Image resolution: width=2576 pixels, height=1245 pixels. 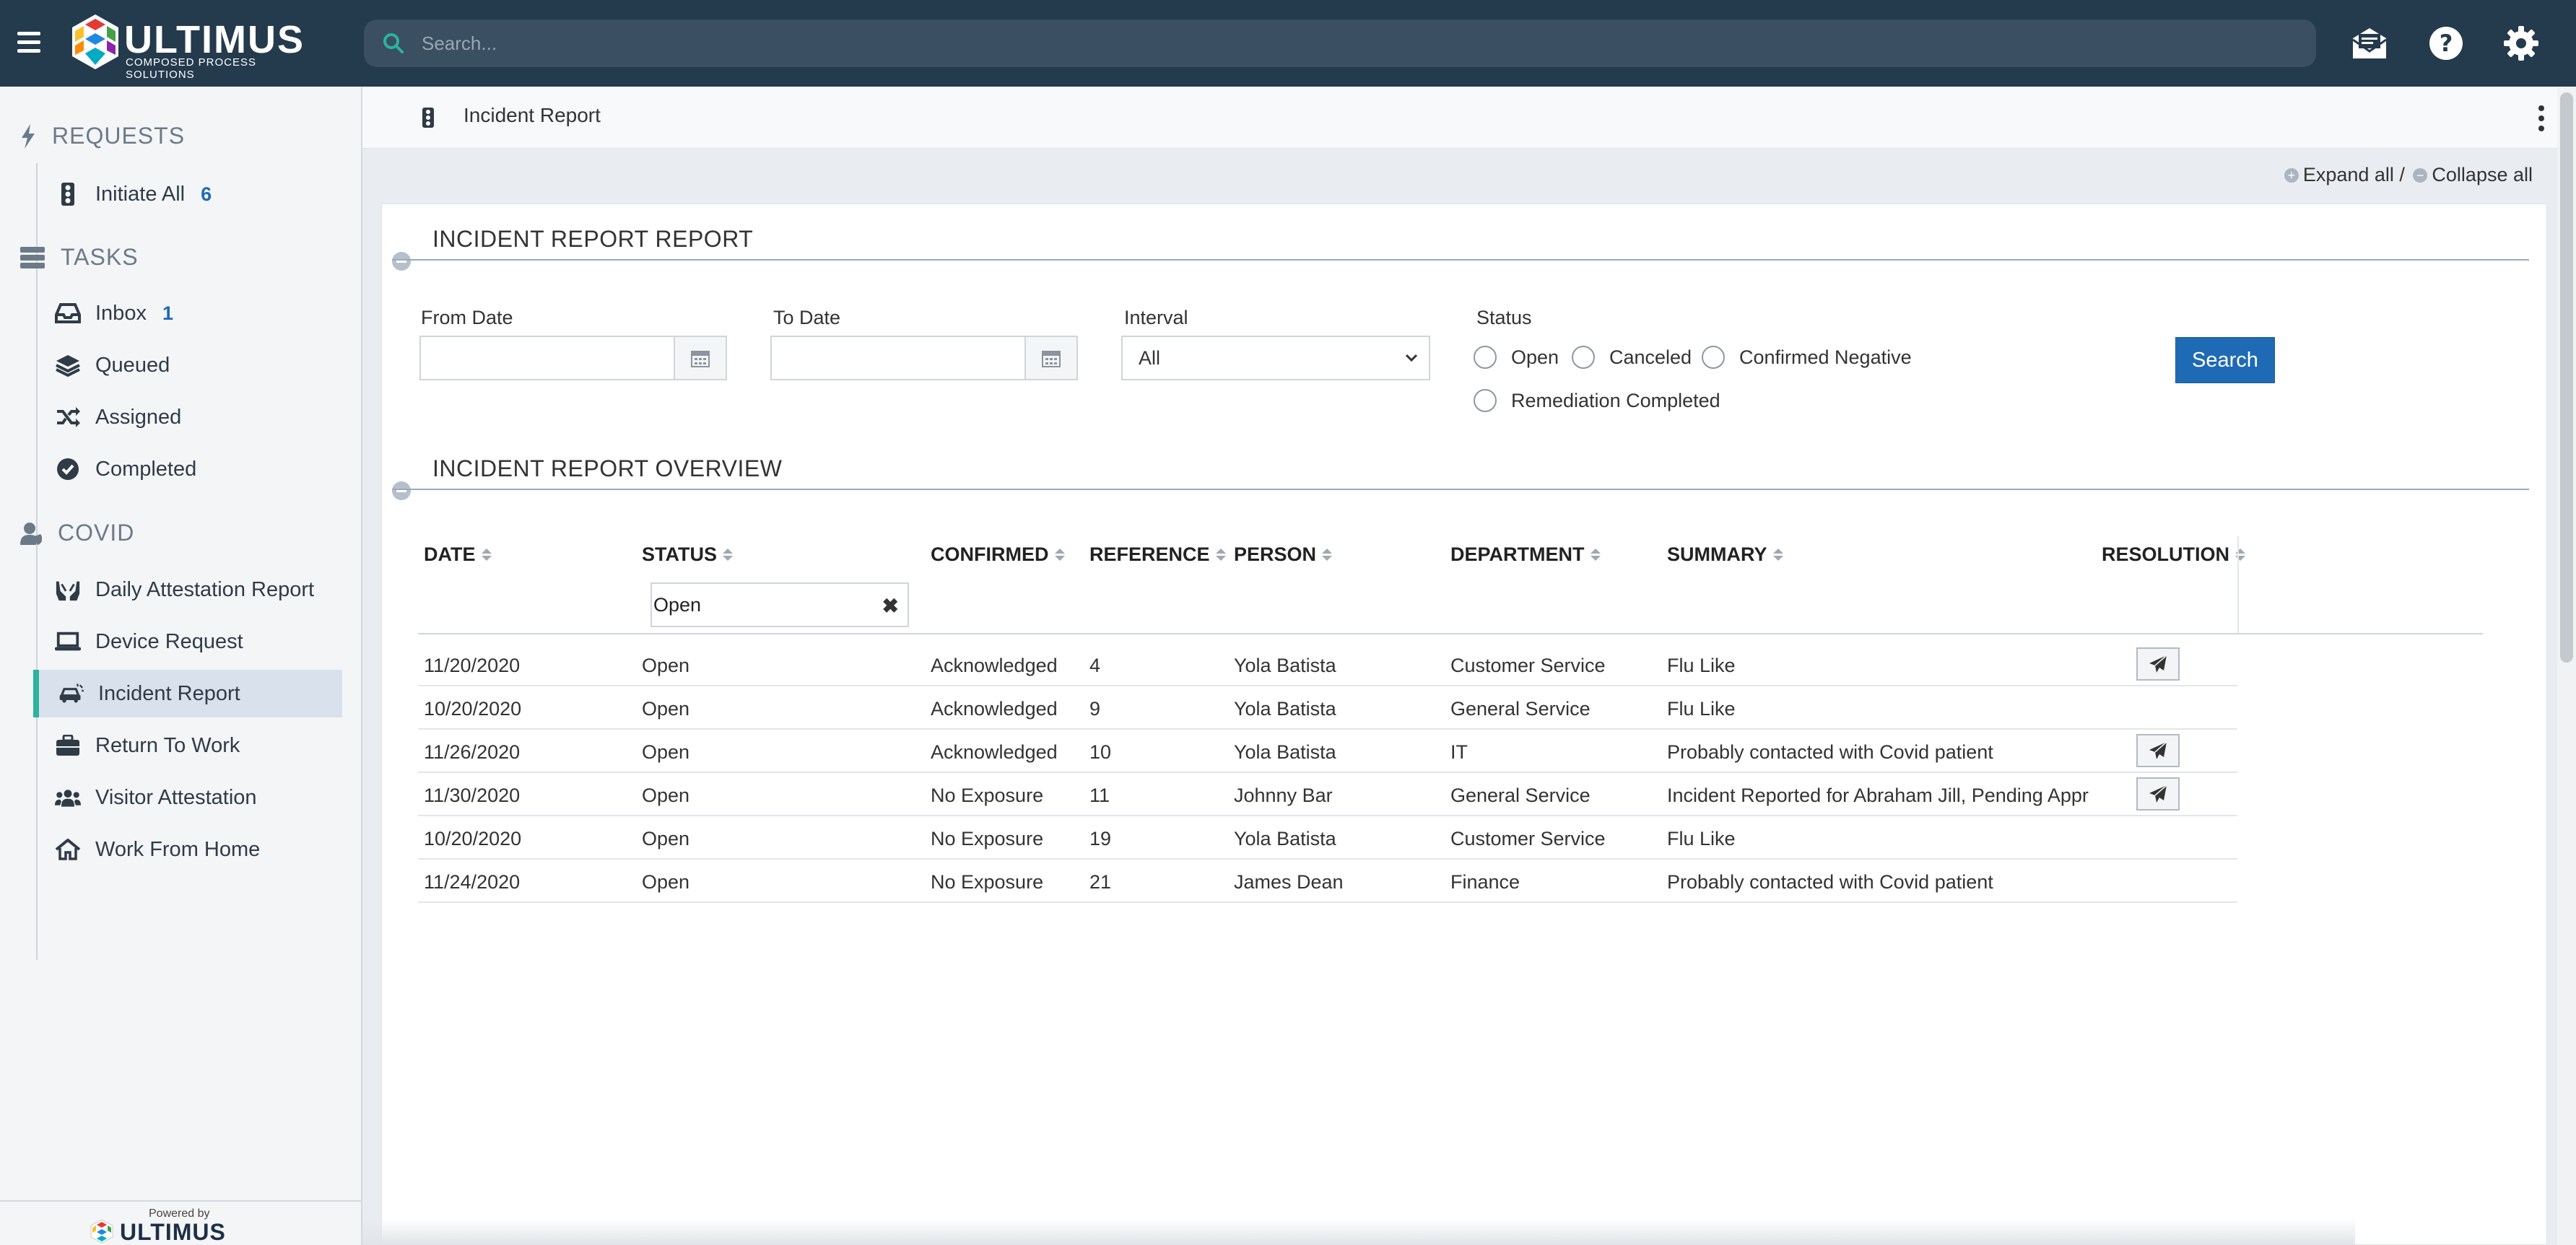 What do you see at coordinates (1535, 357) in the screenshot?
I see `radio-label: Open` at bounding box center [1535, 357].